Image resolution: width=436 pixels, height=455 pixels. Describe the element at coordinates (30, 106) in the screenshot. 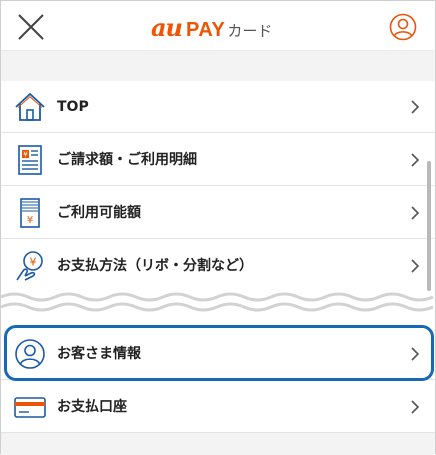

I see `home-icon` at that location.